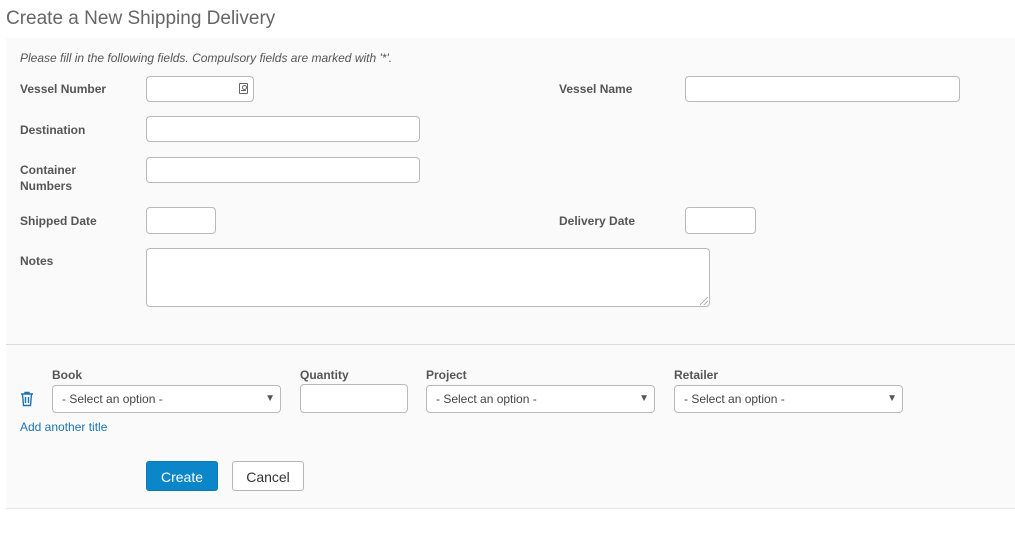 Image resolution: width=1015 pixels, height=540 pixels. What do you see at coordinates (63, 427) in the screenshot?
I see `add-another-title-link: Add another title` at bounding box center [63, 427].